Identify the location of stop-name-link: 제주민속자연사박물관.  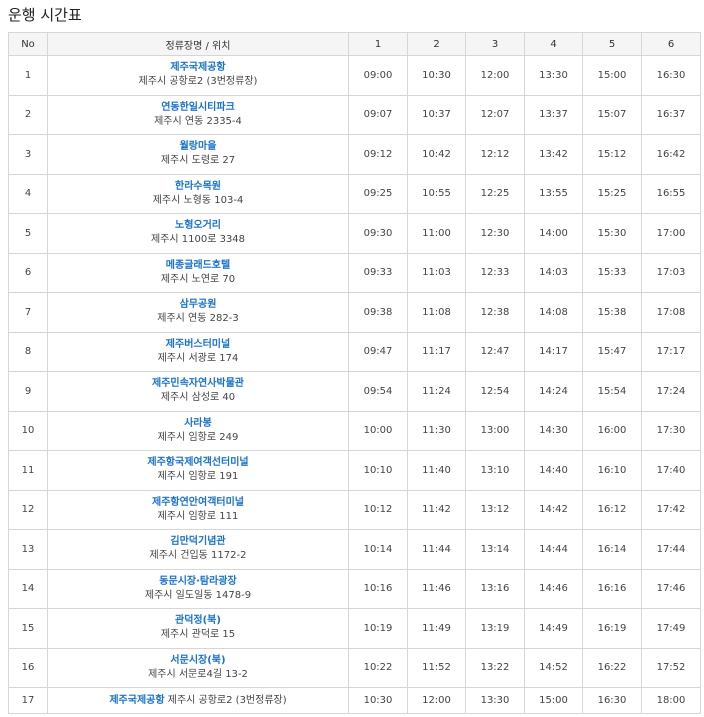
(198, 384).